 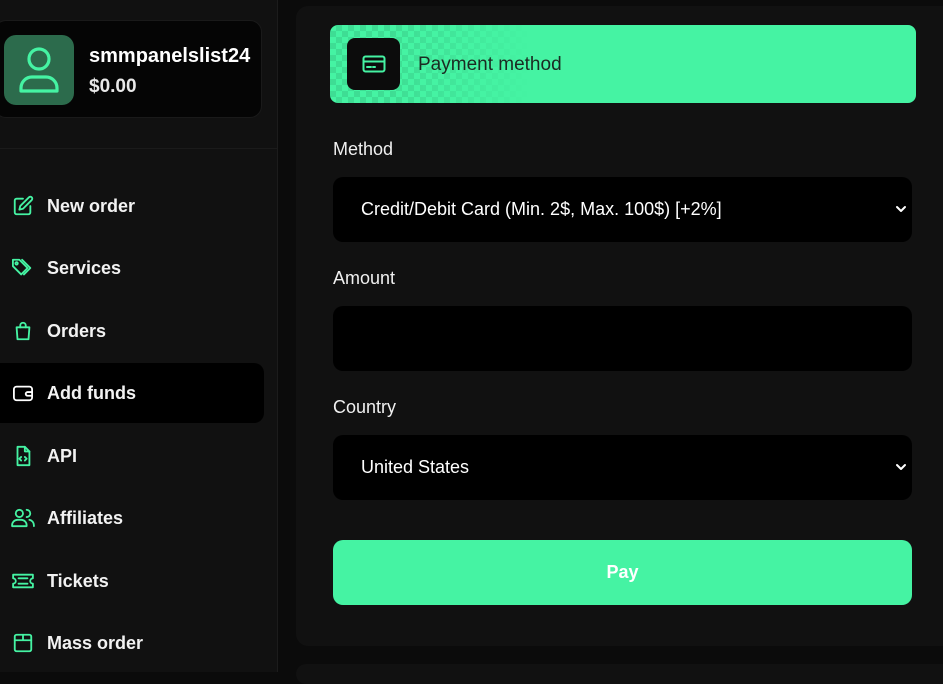 I want to click on sidebar-item-new-order: New order, so click(x=132, y=206).